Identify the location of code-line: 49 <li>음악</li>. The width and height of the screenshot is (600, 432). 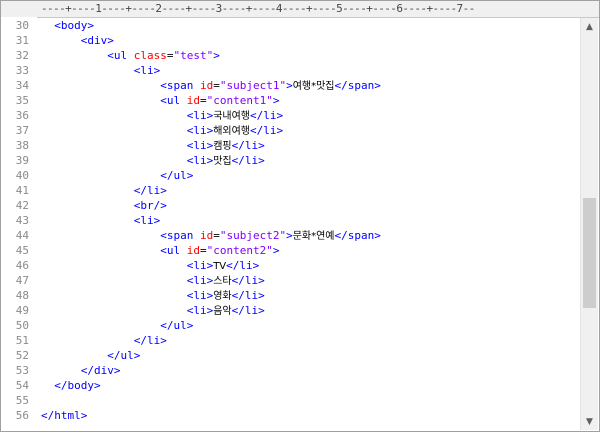
(291, 310).